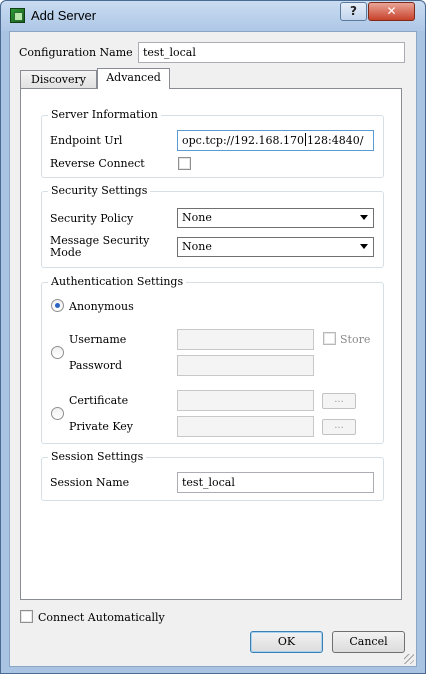 The image size is (426, 674). I want to click on certificate-radio, so click(57, 413).